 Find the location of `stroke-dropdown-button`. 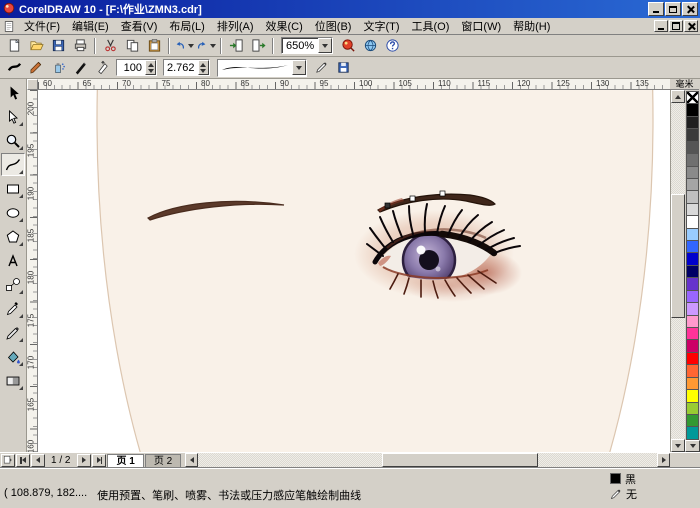

stroke-dropdown-button is located at coordinates (298, 67).